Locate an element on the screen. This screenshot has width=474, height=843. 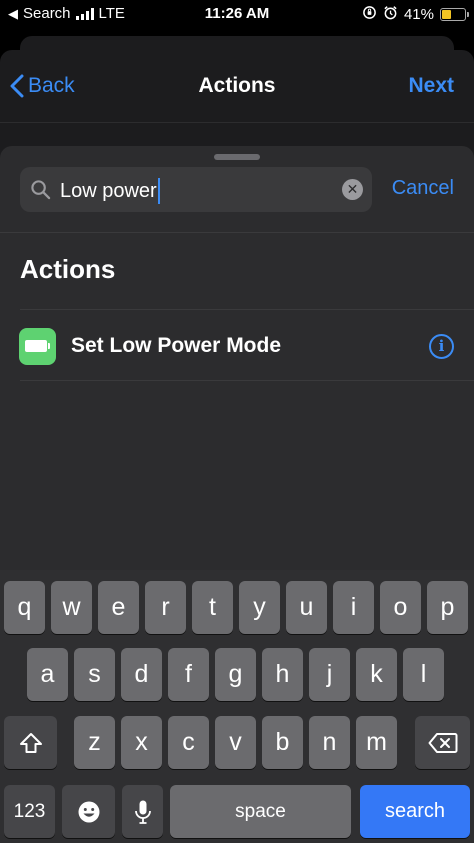
shift-key is located at coordinates (30, 742).